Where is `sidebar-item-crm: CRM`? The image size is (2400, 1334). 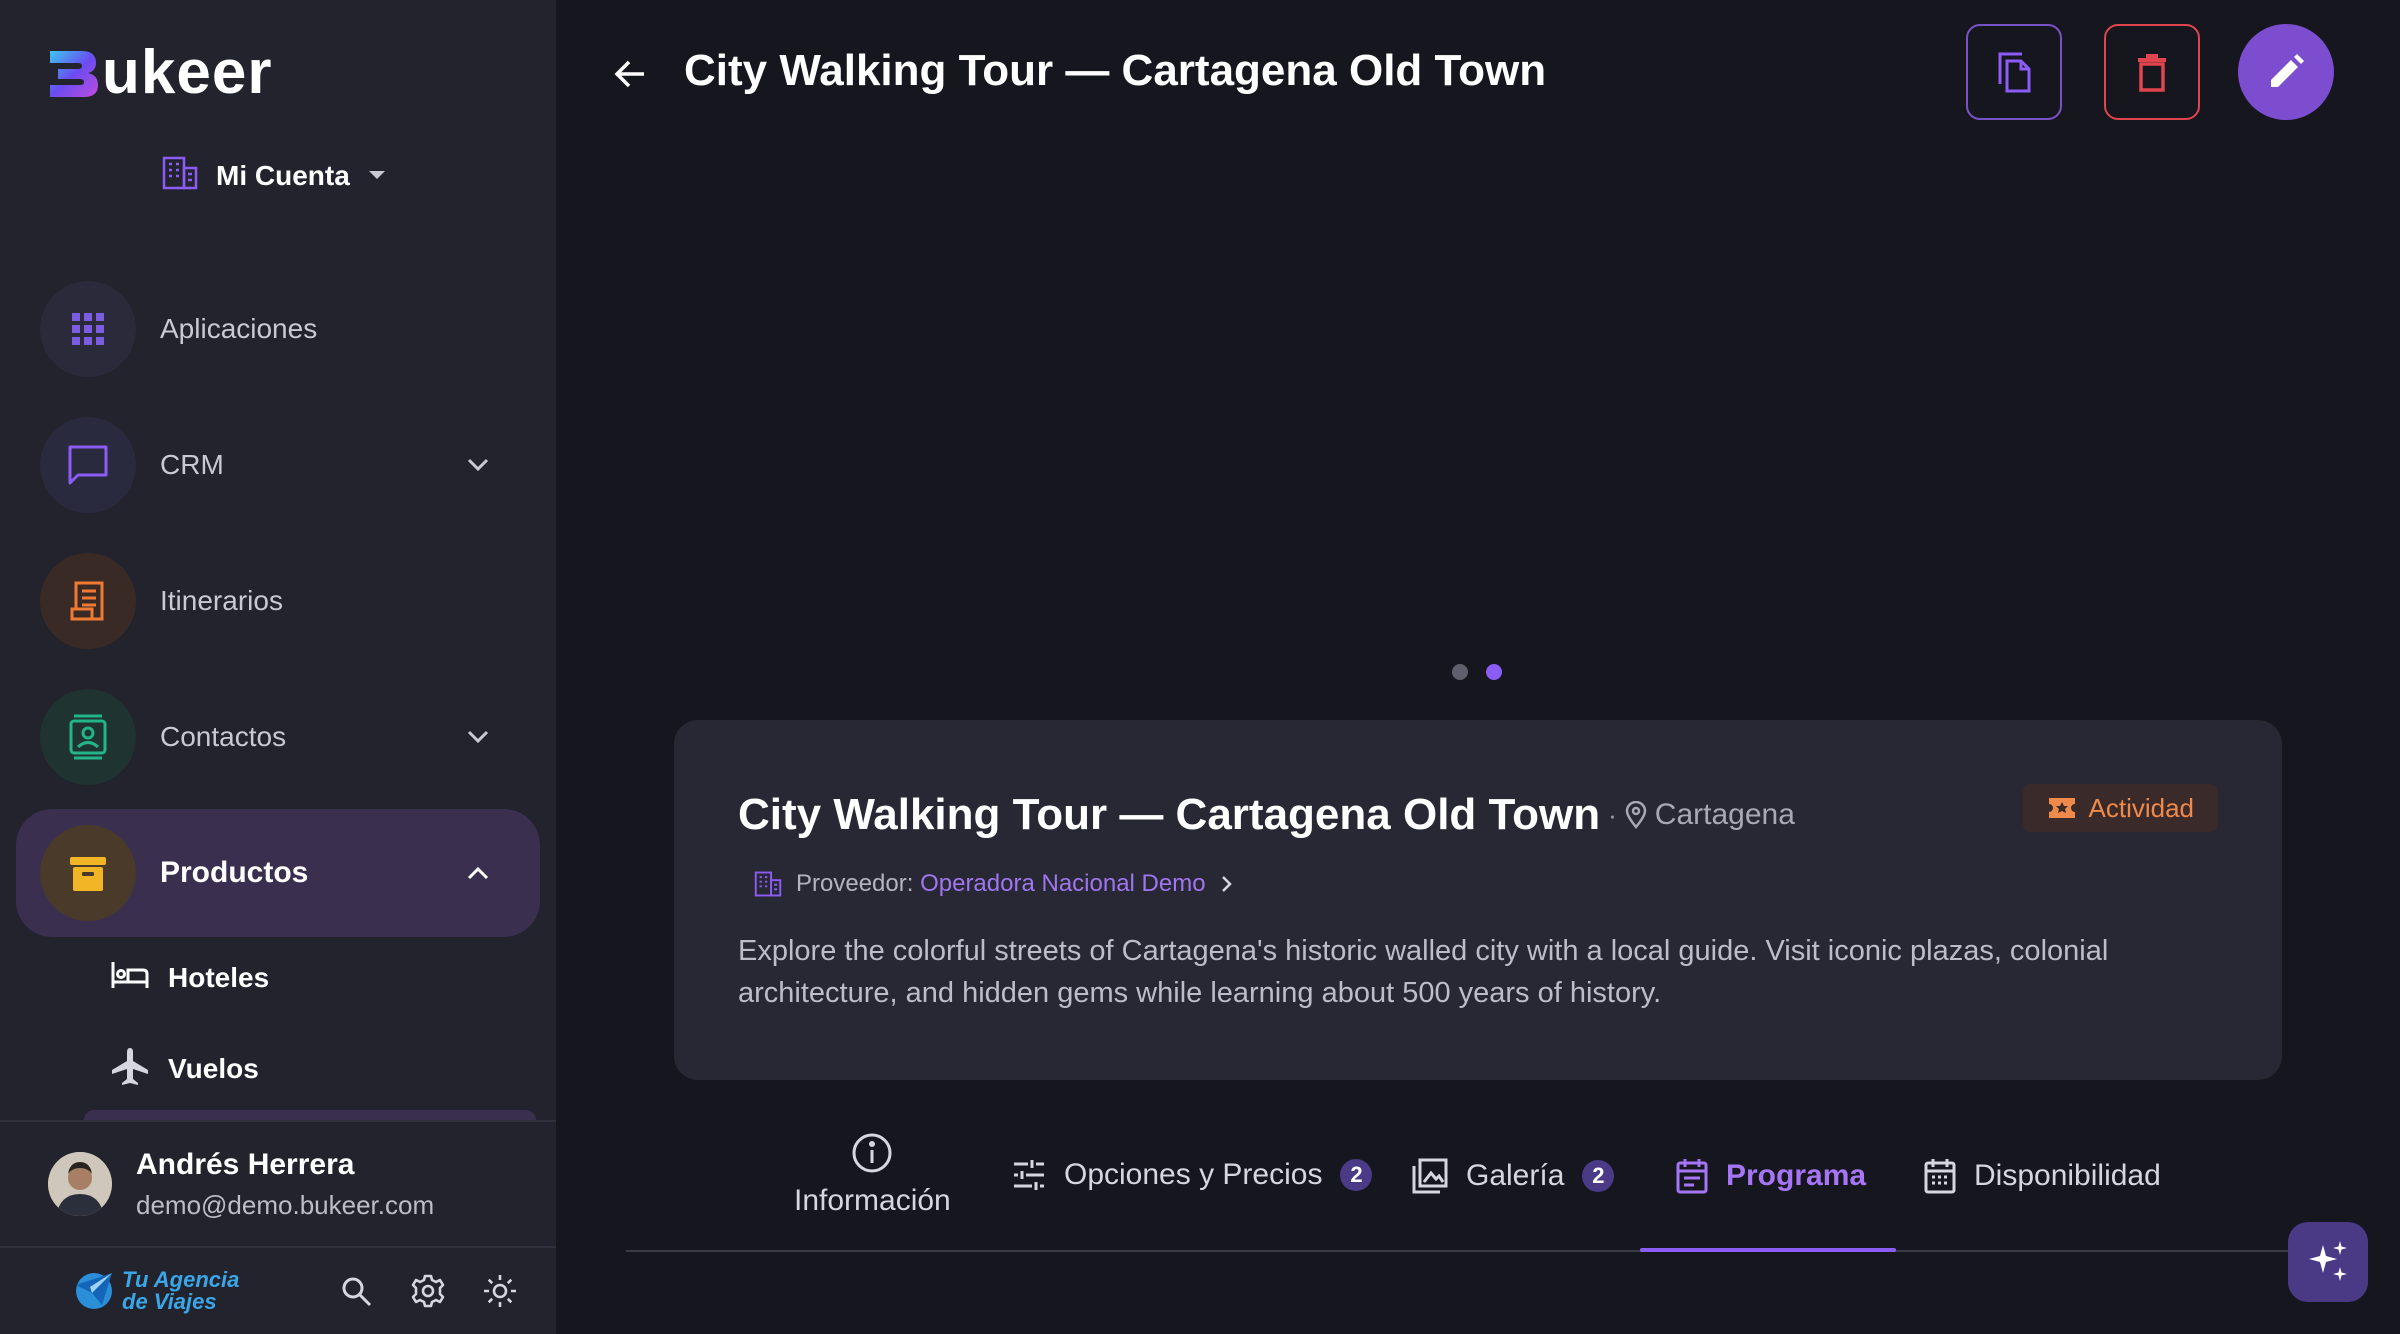 sidebar-item-crm: CRM is located at coordinates (278, 465).